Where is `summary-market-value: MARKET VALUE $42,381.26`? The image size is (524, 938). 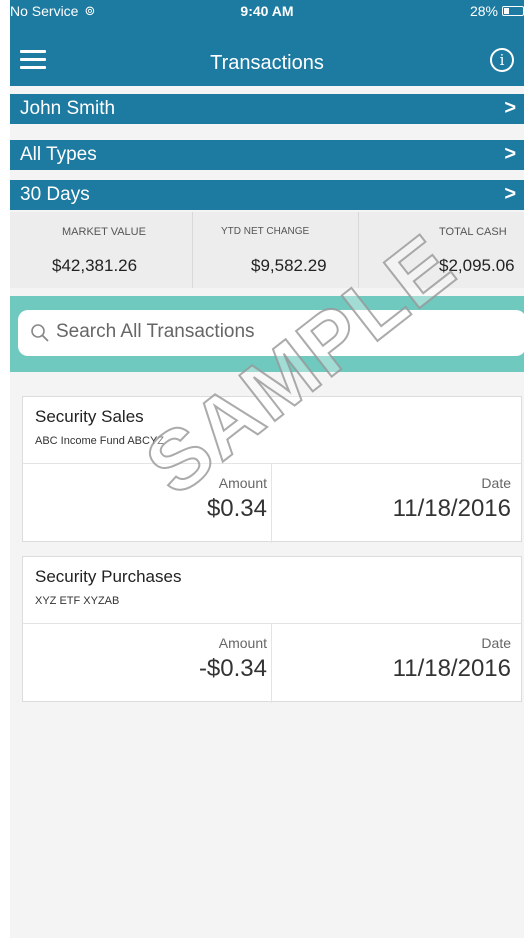 summary-market-value: MARKET VALUE $42,381.26 is located at coordinates (100, 250).